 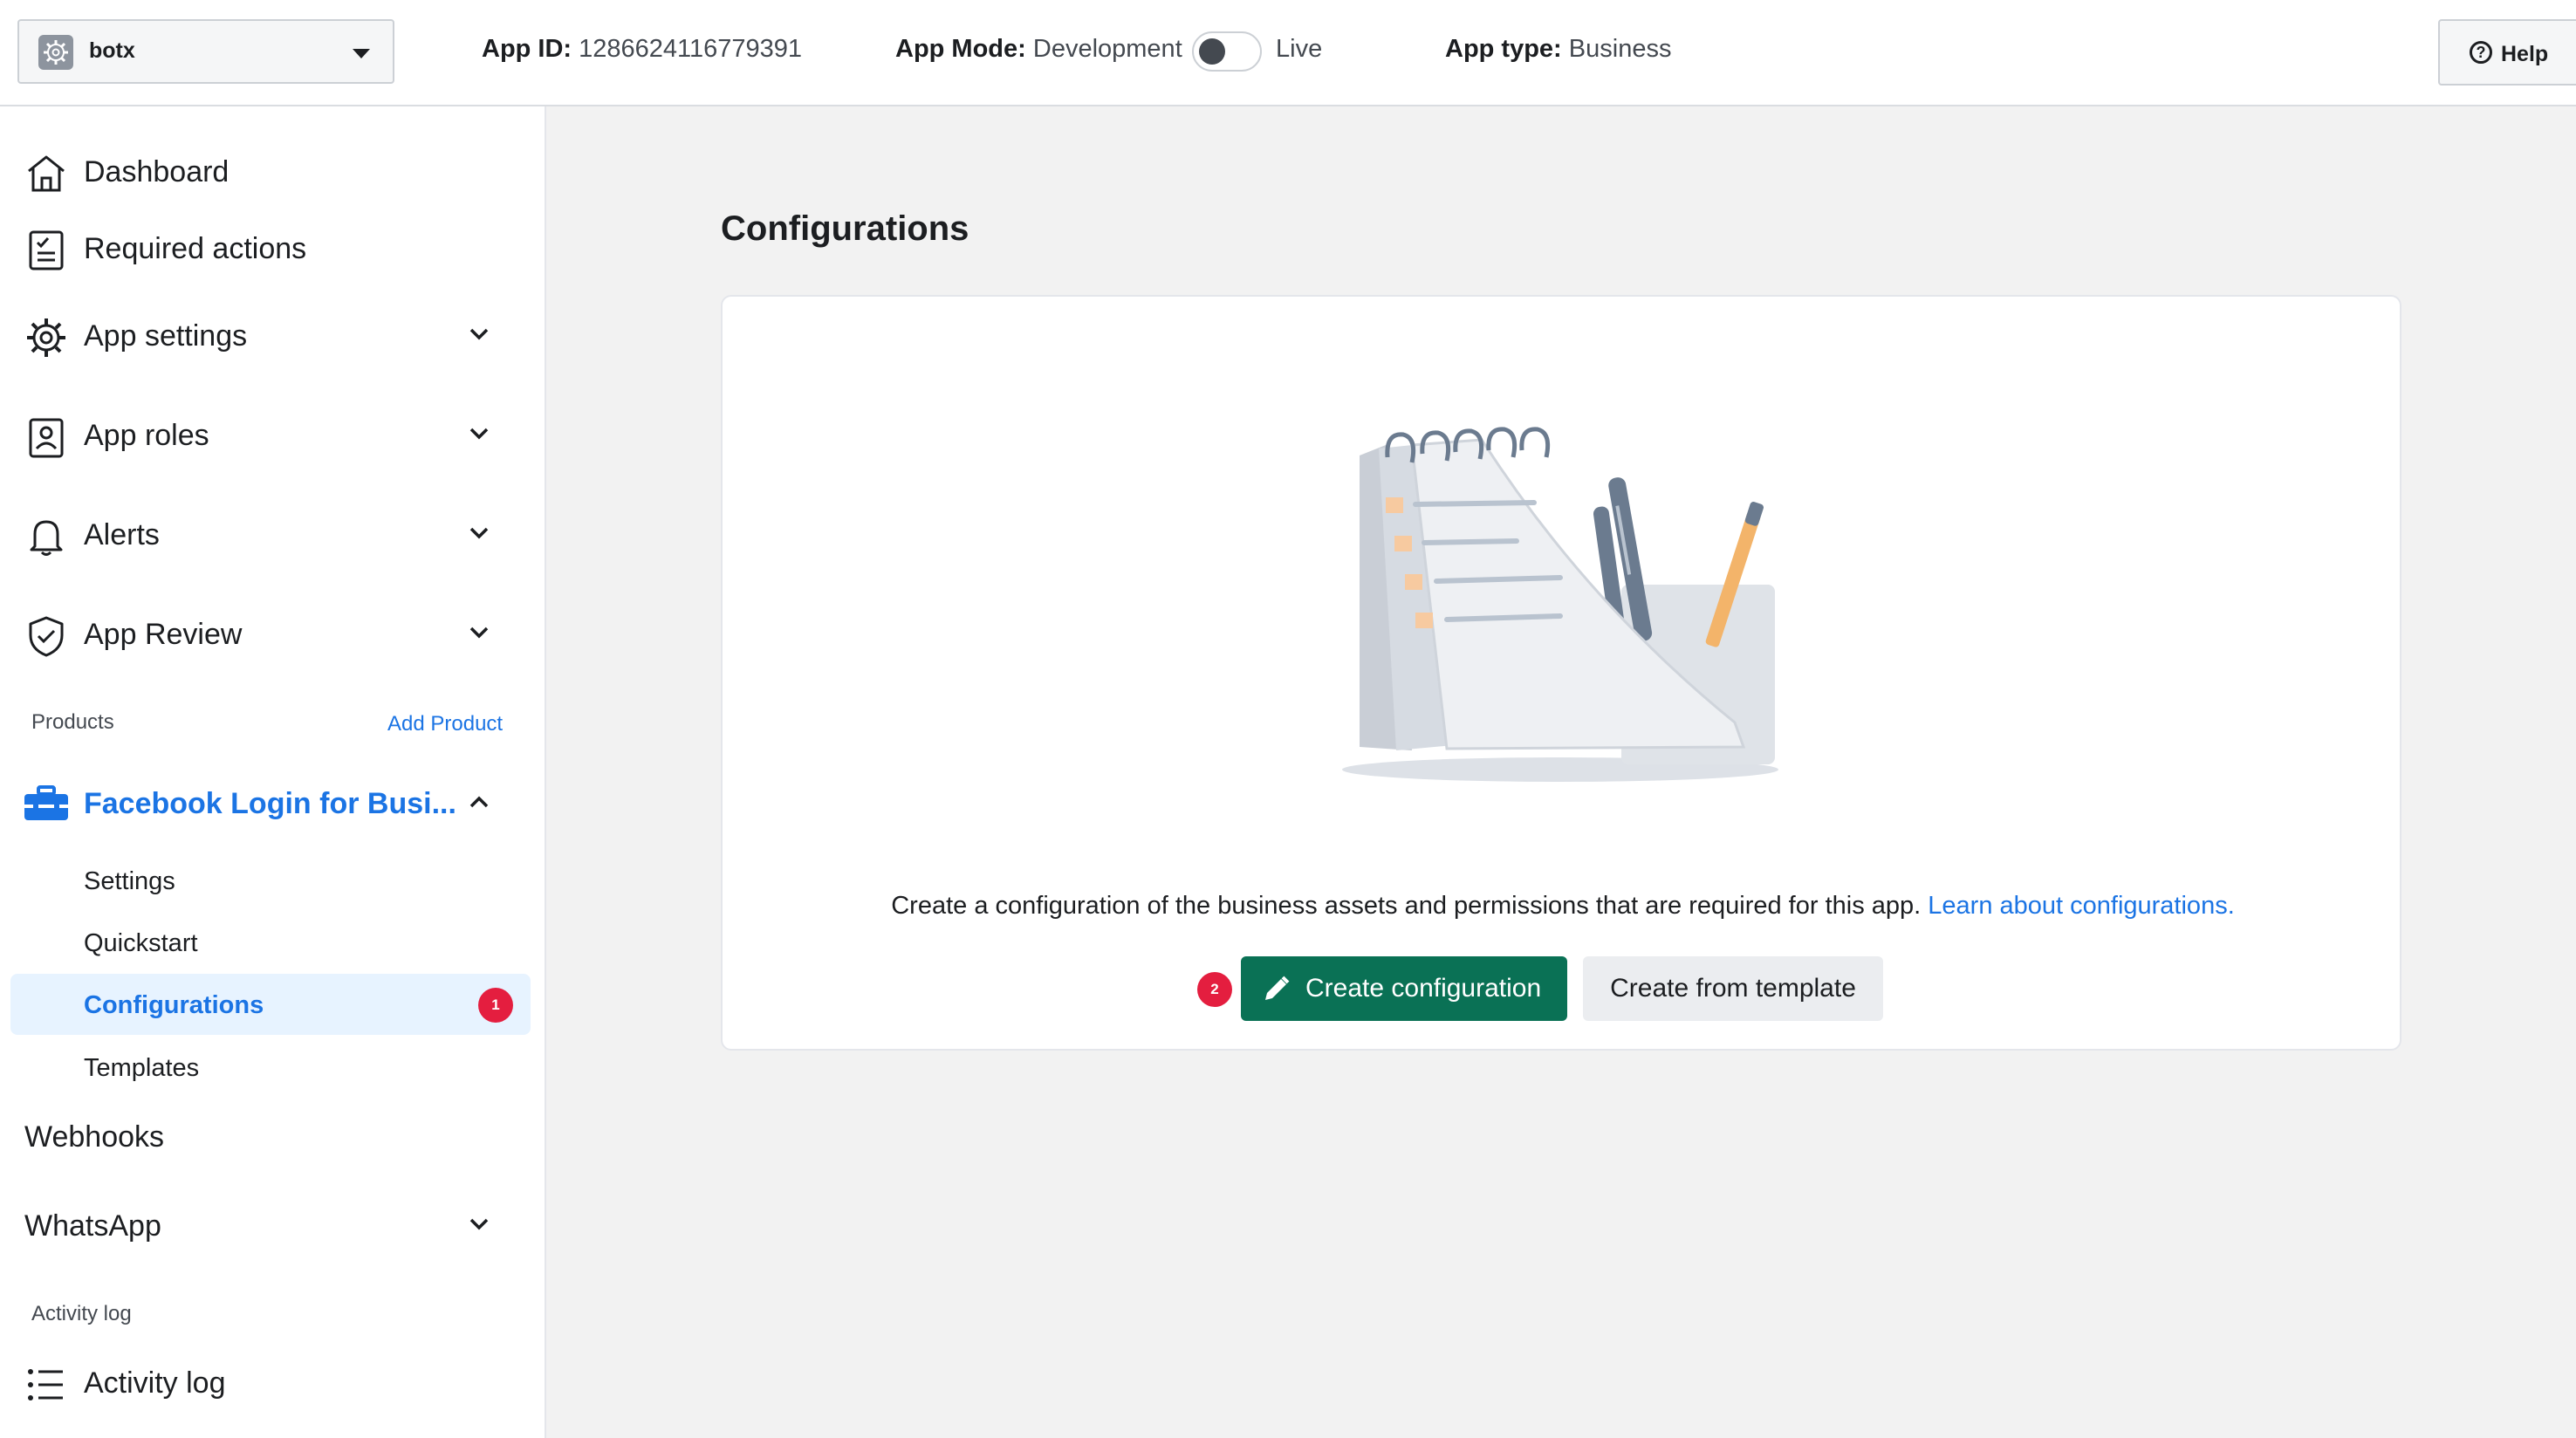 What do you see at coordinates (46, 636) in the screenshot?
I see `shield-check-icon` at bounding box center [46, 636].